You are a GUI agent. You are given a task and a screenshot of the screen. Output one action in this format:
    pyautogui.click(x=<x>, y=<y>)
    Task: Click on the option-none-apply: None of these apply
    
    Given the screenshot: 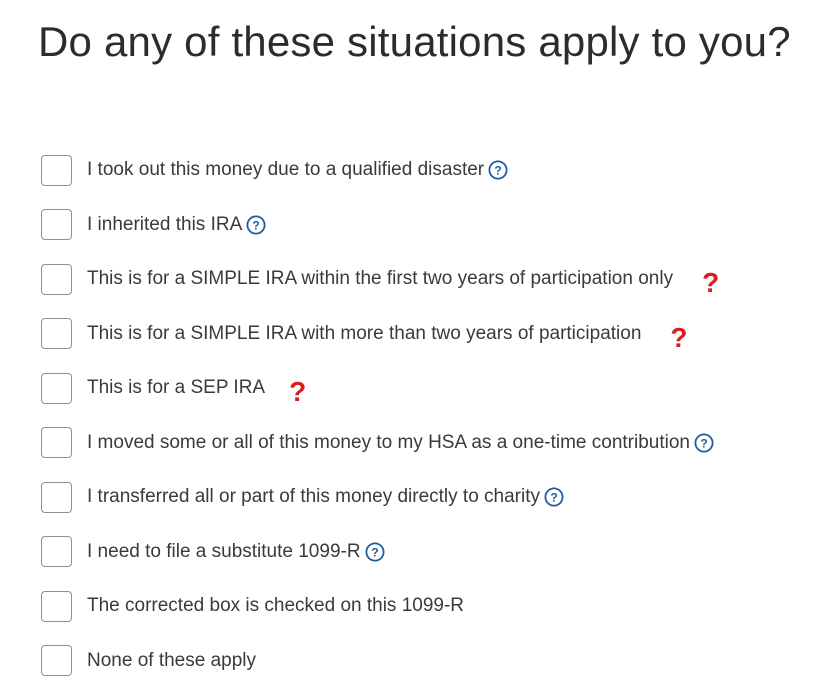 What is the action you would take?
    pyautogui.click(x=436, y=661)
    